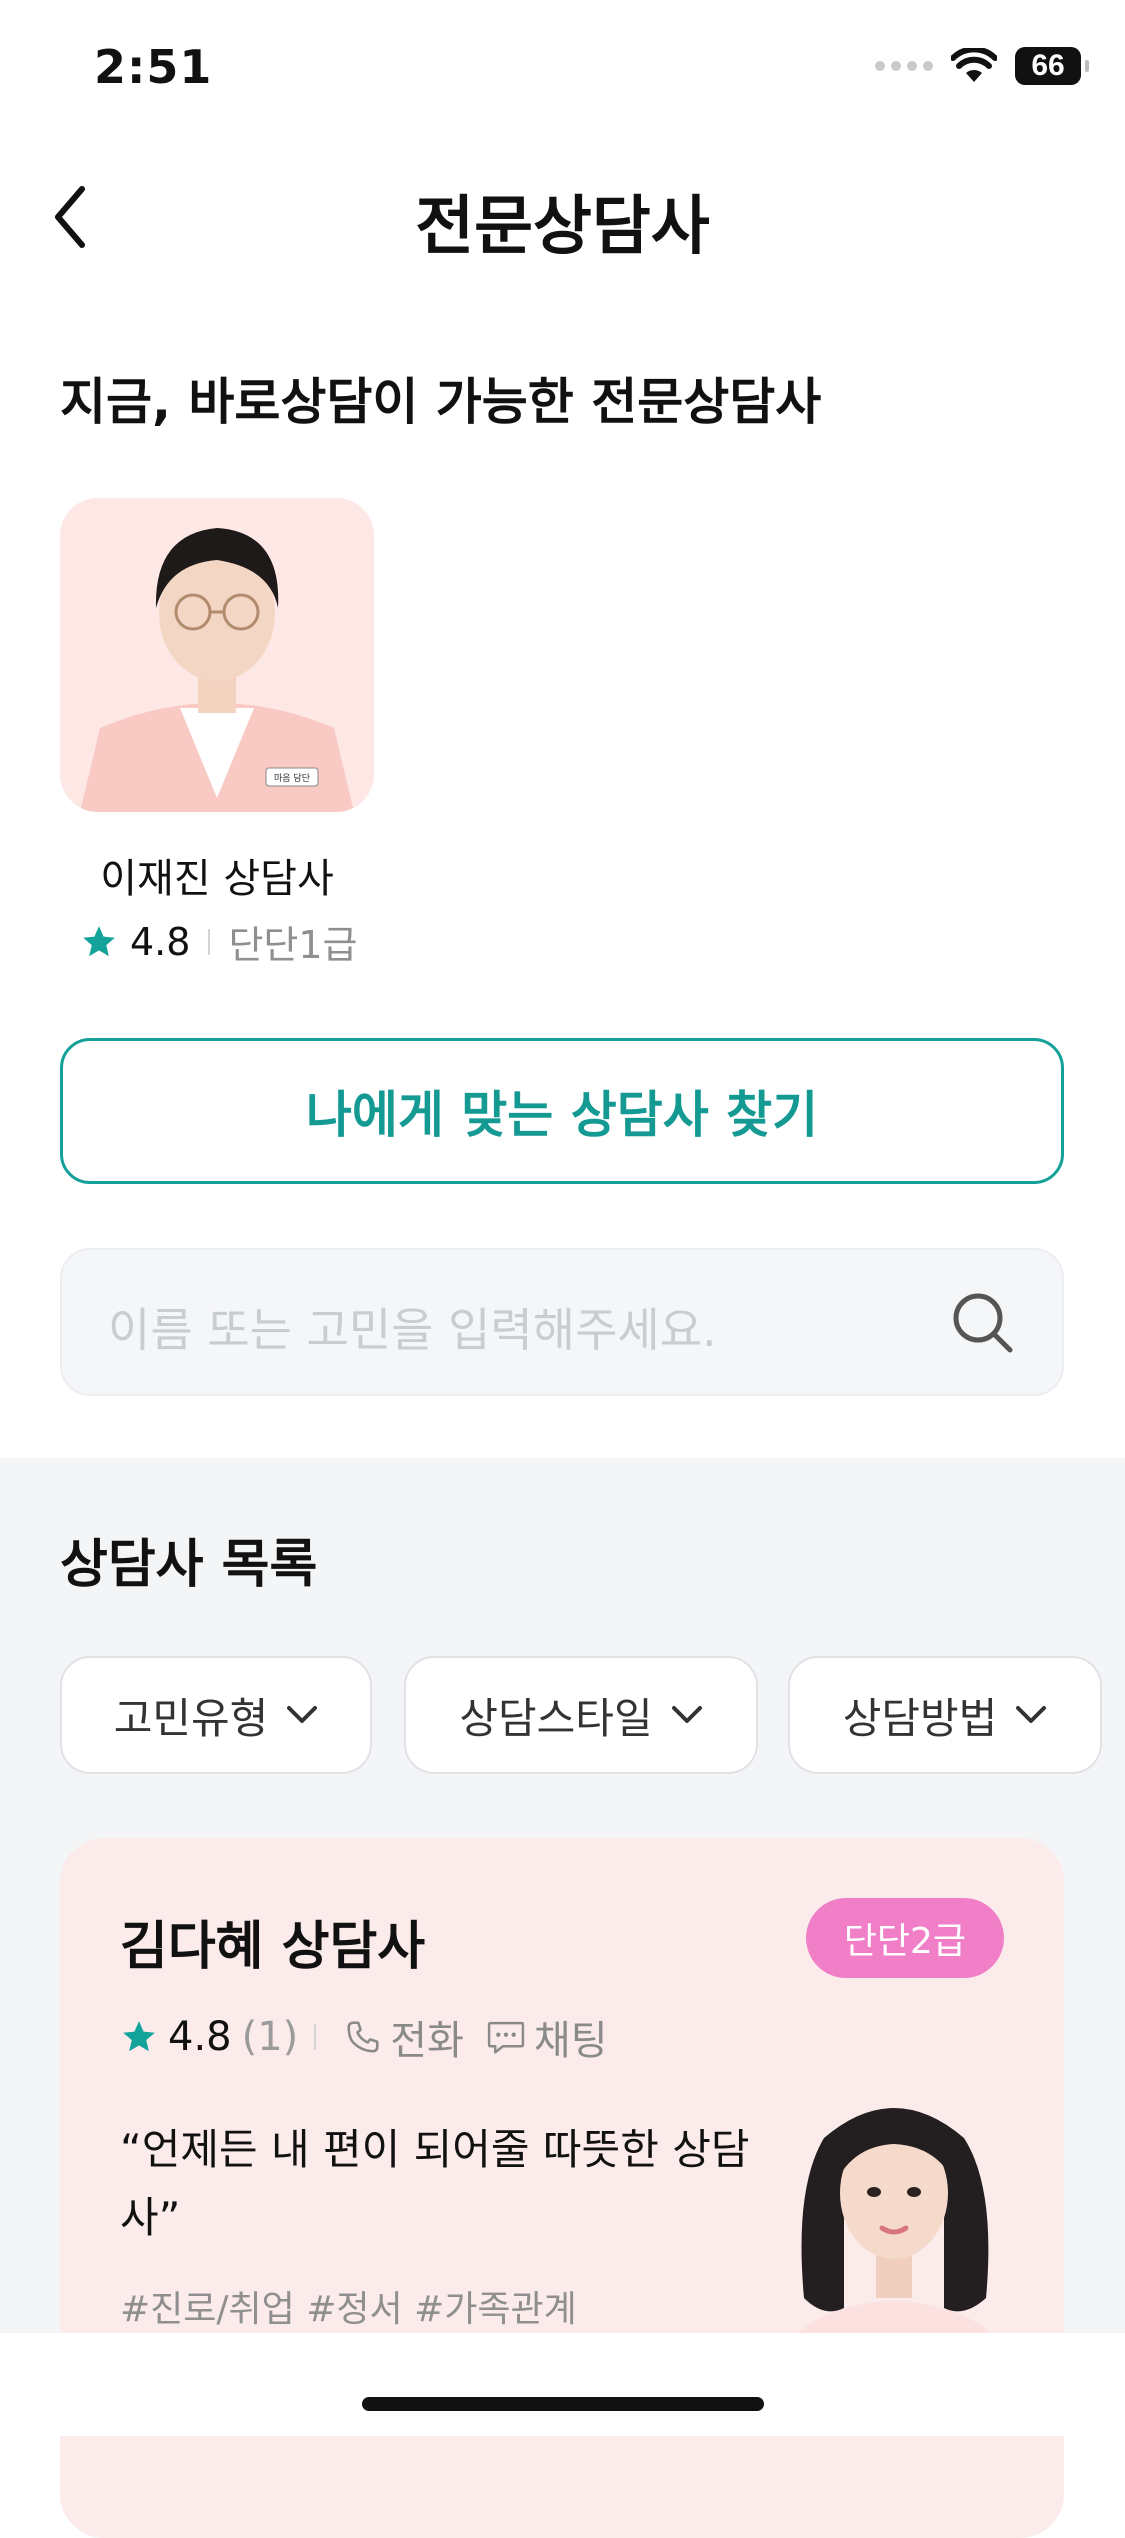  I want to click on page-title: 전문상담사, so click(562, 227).